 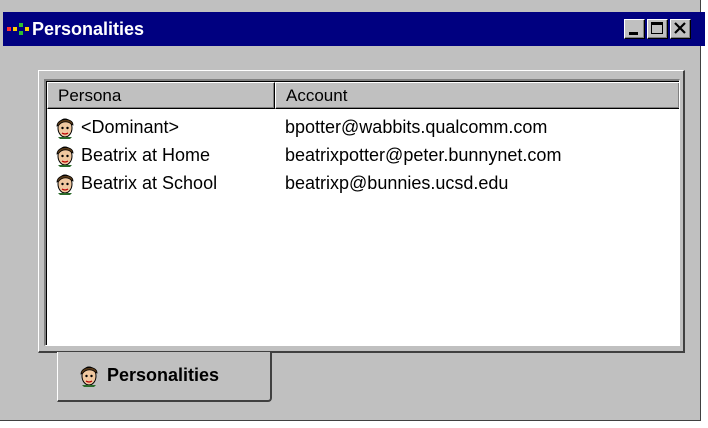 What do you see at coordinates (354, 29) in the screenshot?
I see `title-bar: Personalities` at bounding box center [354, 29].